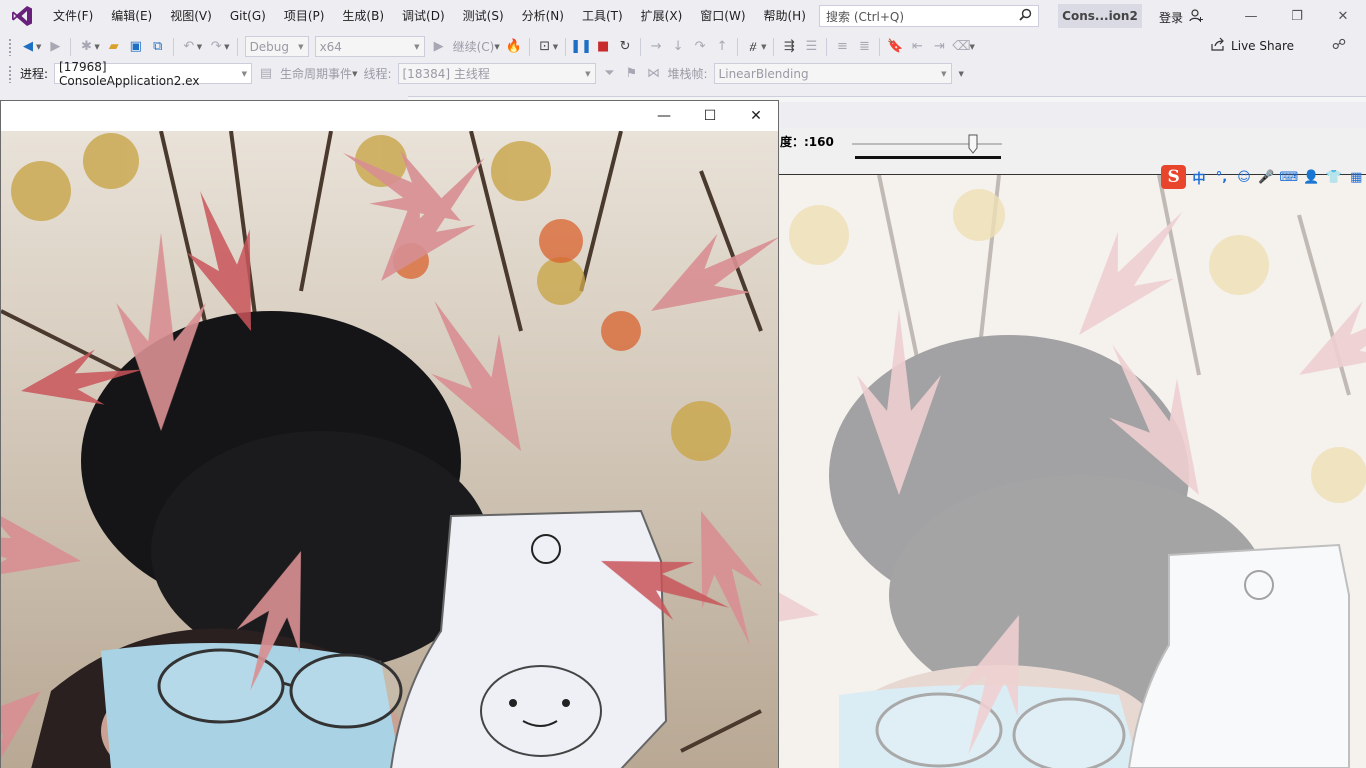 The height and width of the screenshot is (768, 1366). Describe the element at coordinates (581, 47) in the screenshot. I see `pause-icon: ❚❚` at that location.